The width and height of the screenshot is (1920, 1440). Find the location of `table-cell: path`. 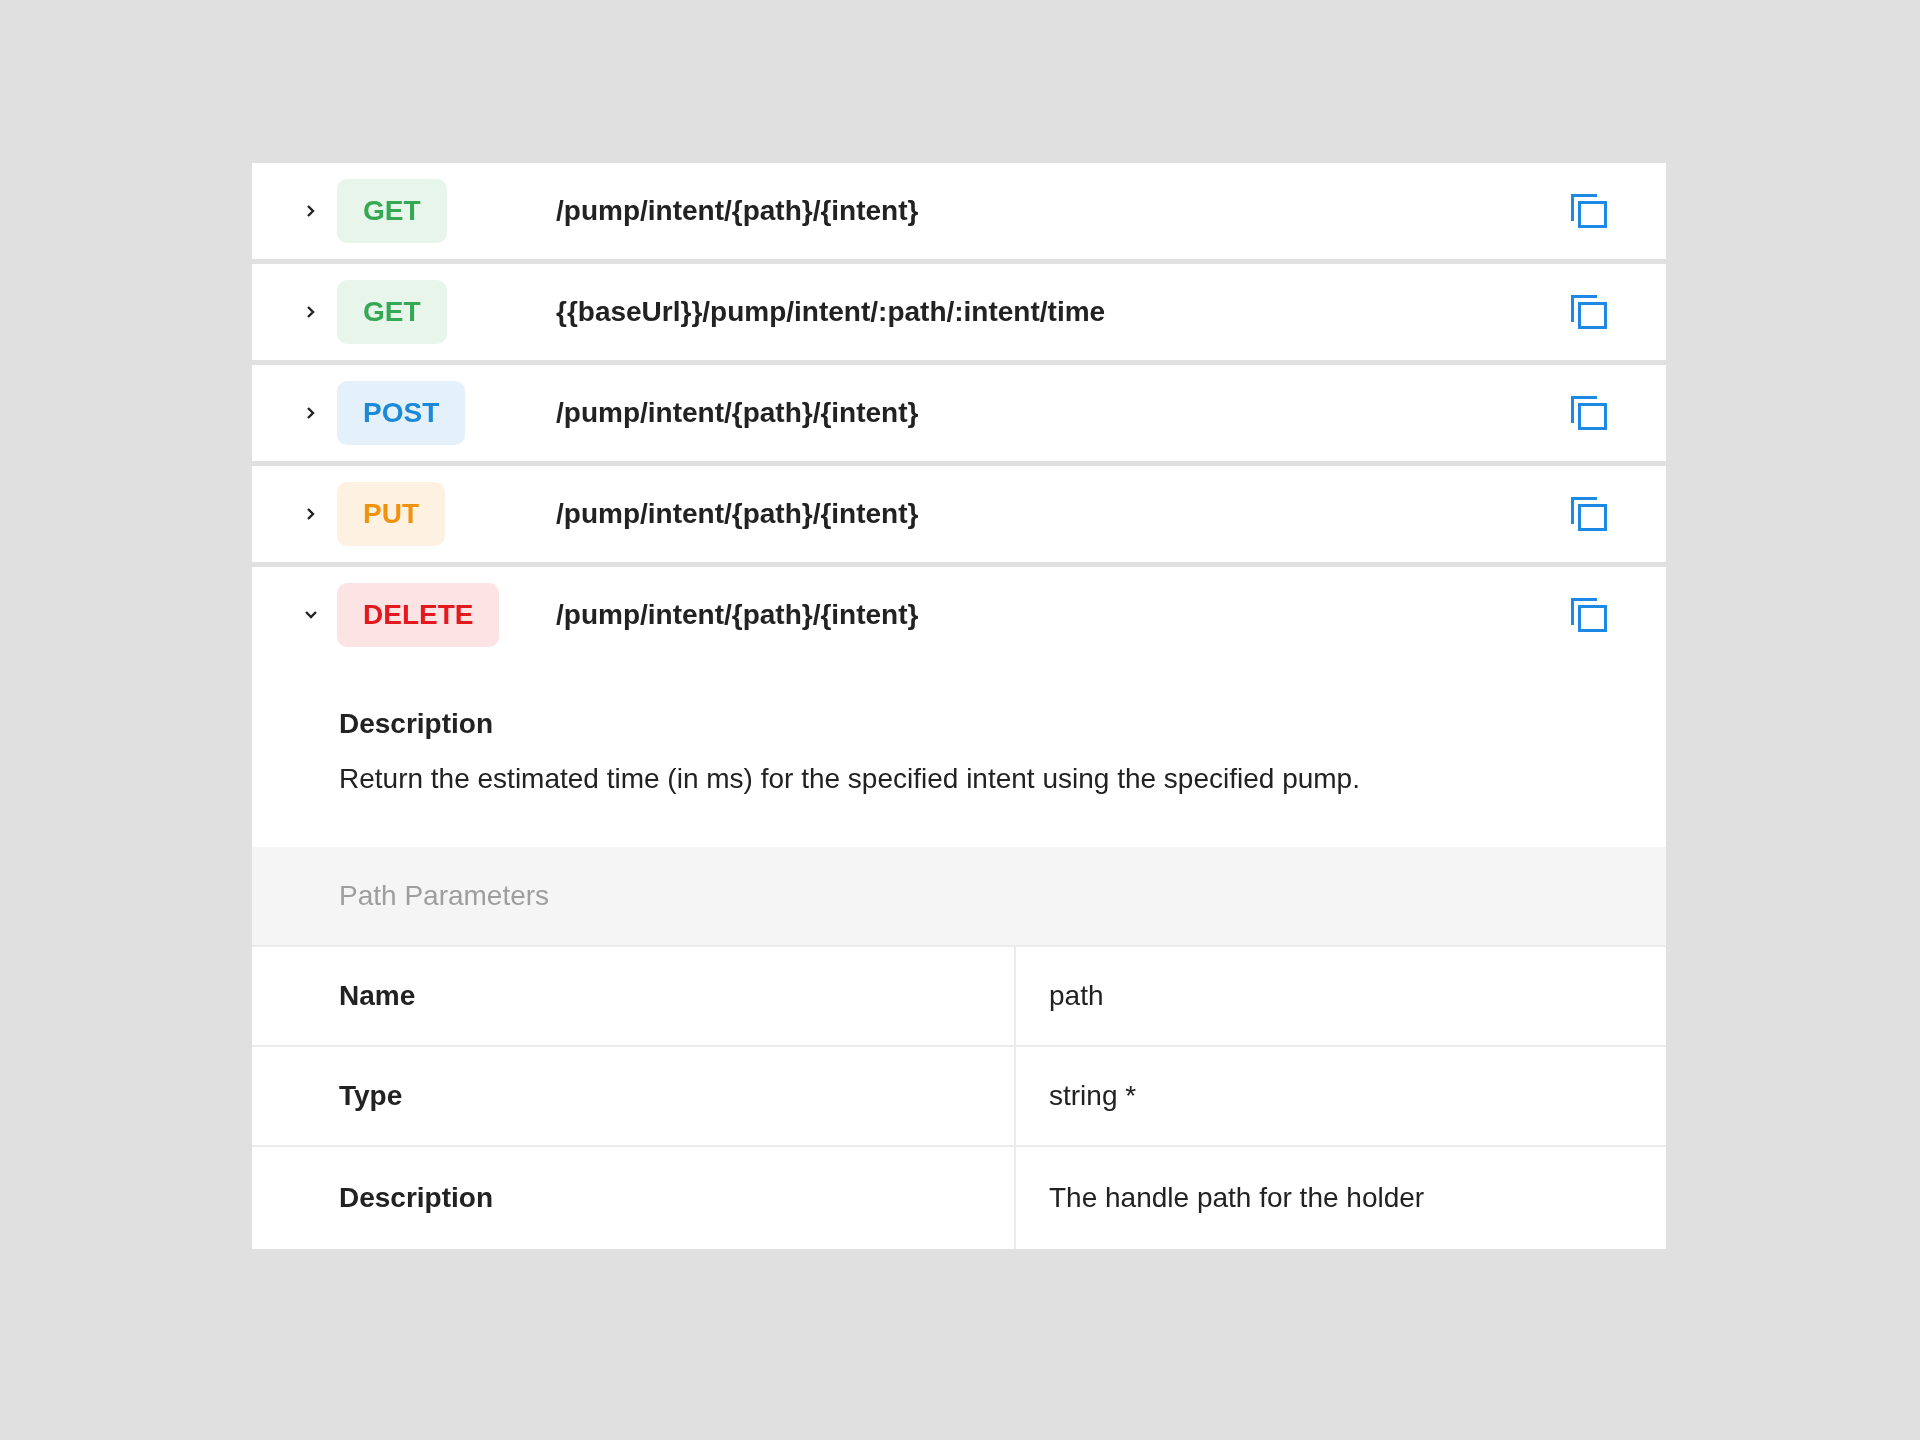

table-cell: path is located at coordinates (1340, 995).